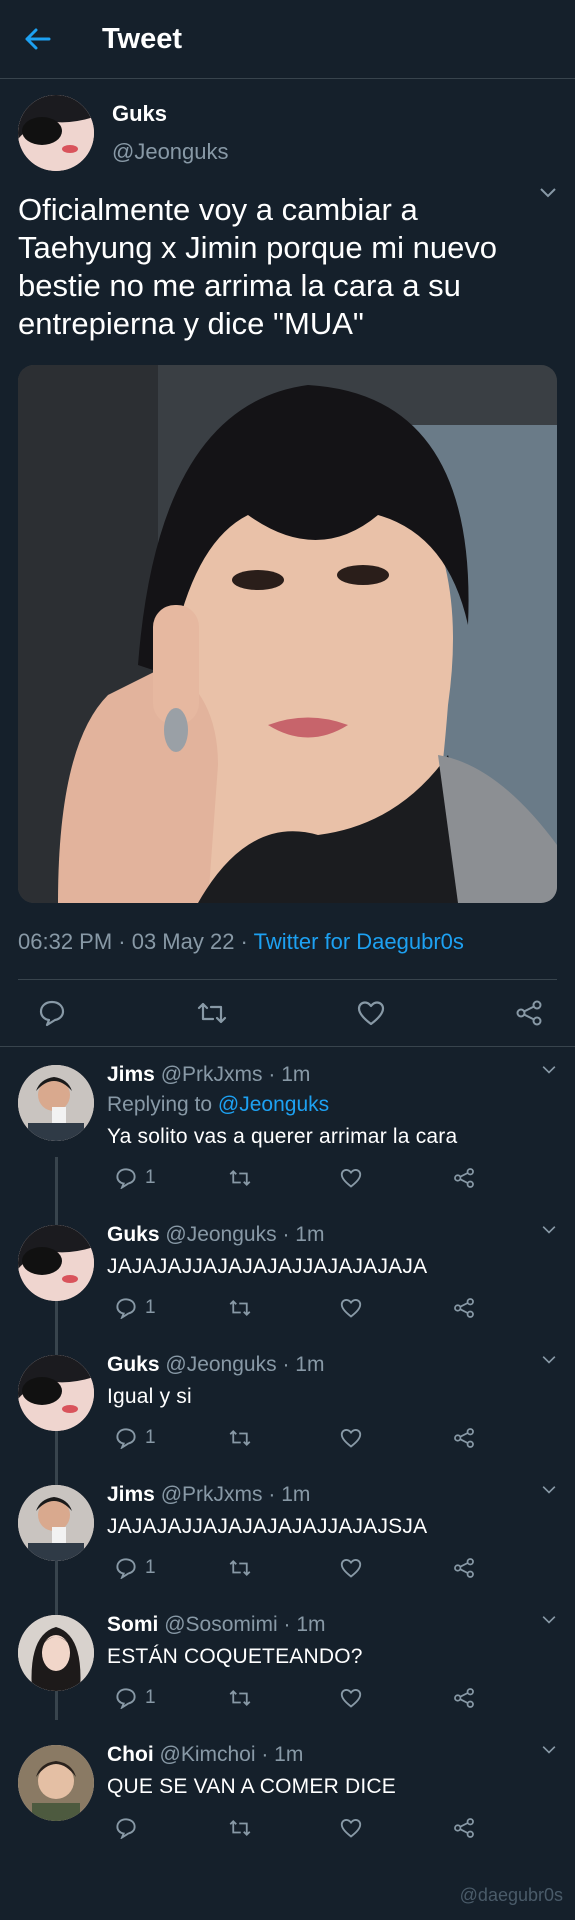  I want to click on page-title: Tweet, so click(142, 38).